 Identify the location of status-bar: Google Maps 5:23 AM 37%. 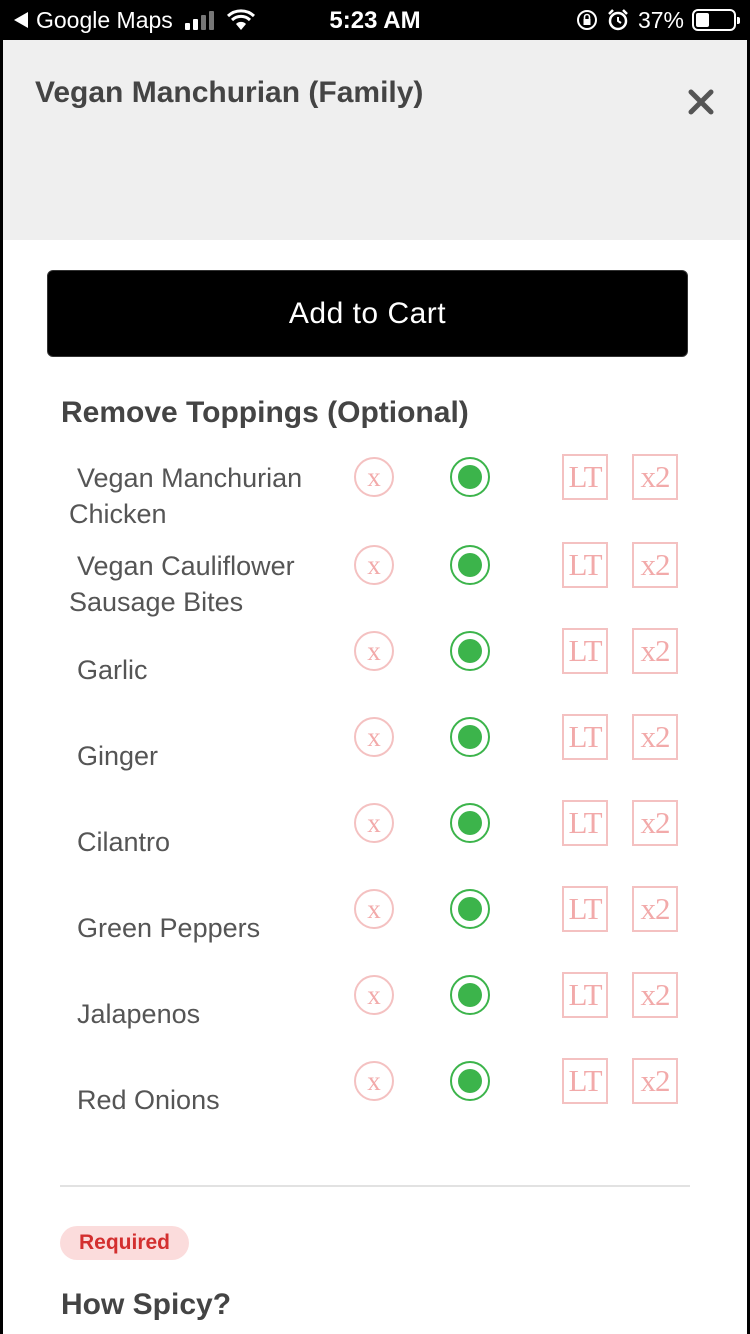
(375, 20).